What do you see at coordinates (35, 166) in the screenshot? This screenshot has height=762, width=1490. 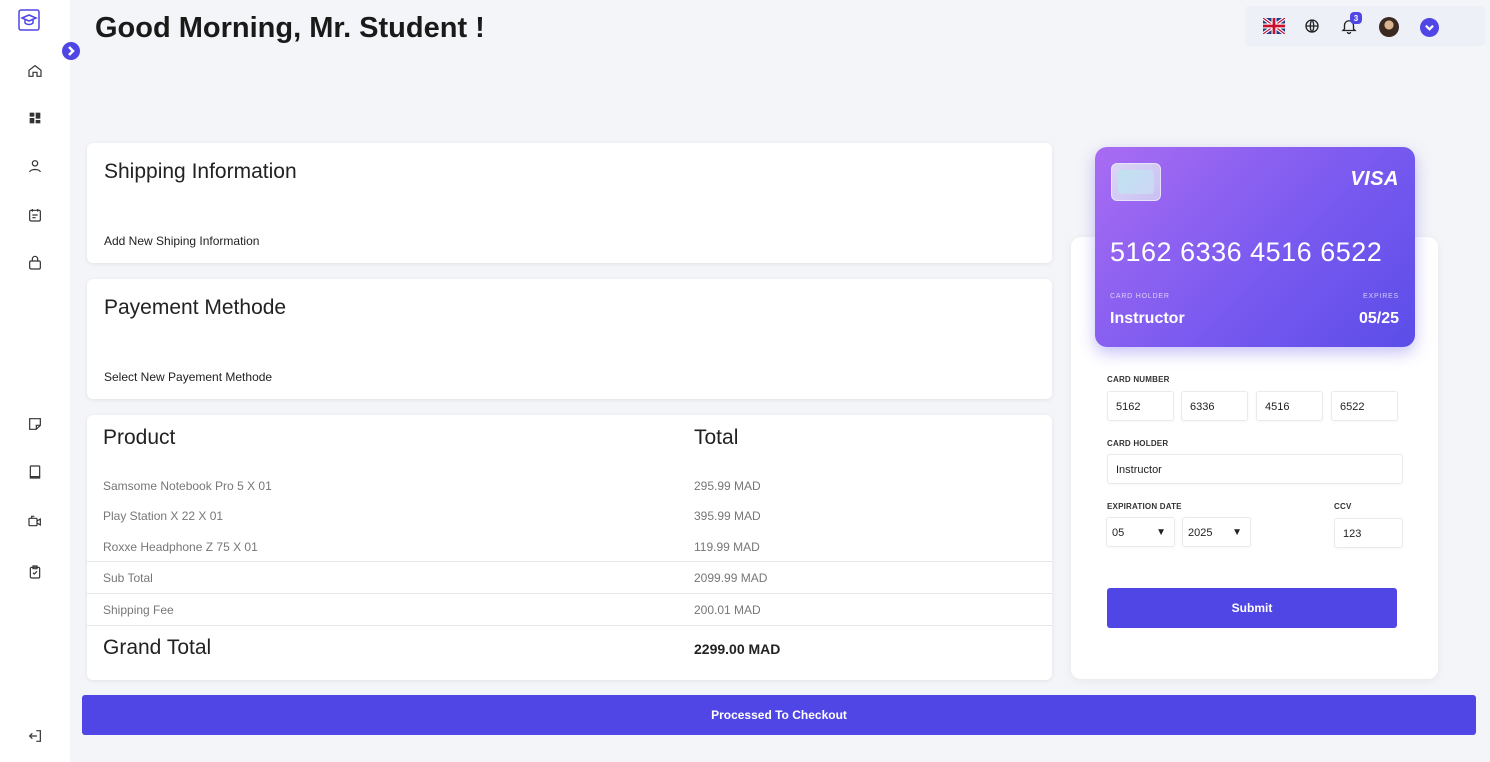 I see `user-icon` at bounding box center [35, 166].